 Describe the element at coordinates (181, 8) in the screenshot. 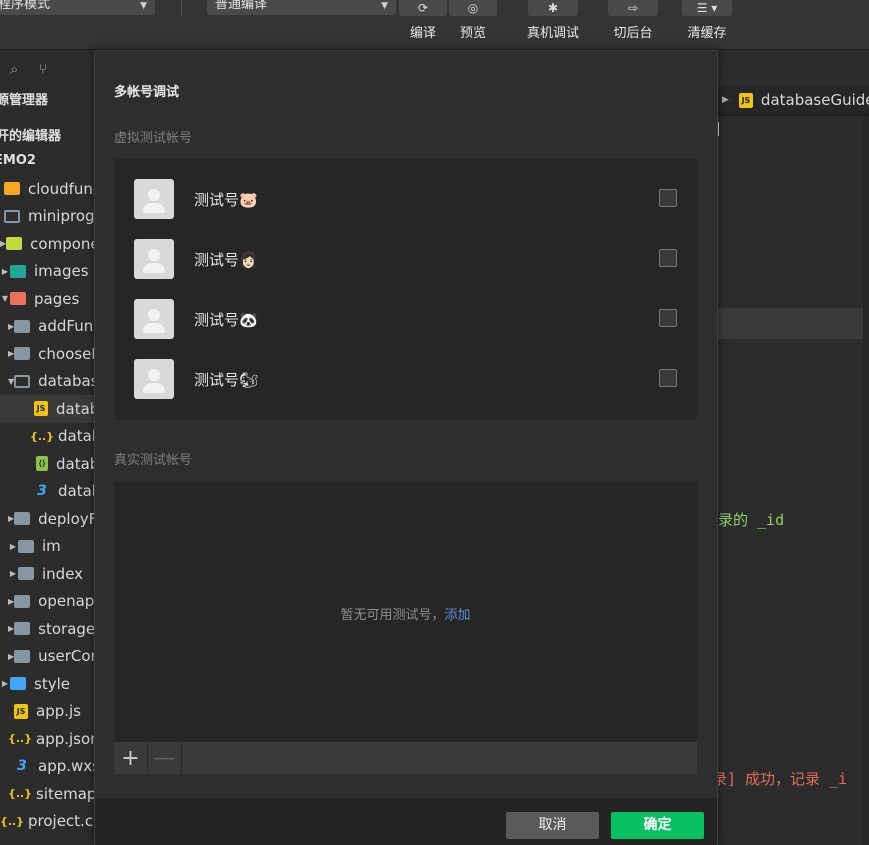

I see `toolbar-divider` at that location.